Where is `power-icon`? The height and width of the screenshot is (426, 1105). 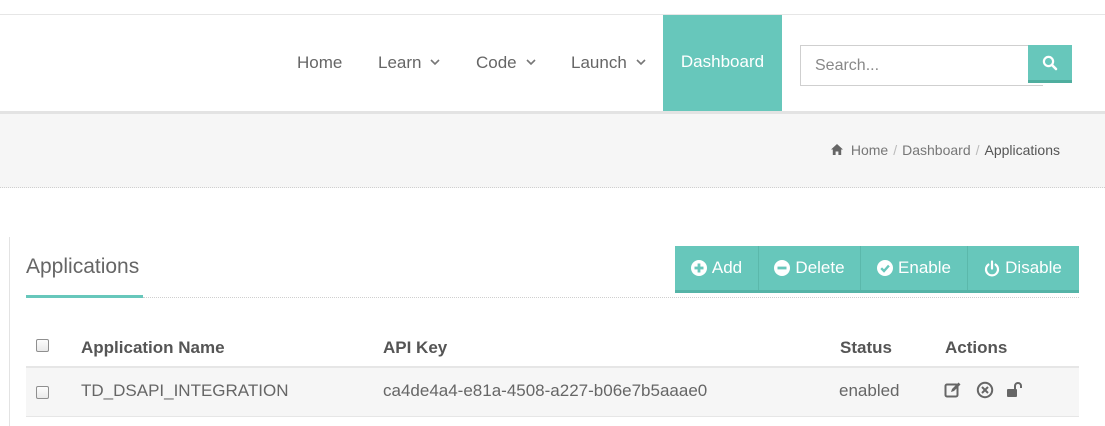
power-icon is located at coordinates (992, 267).